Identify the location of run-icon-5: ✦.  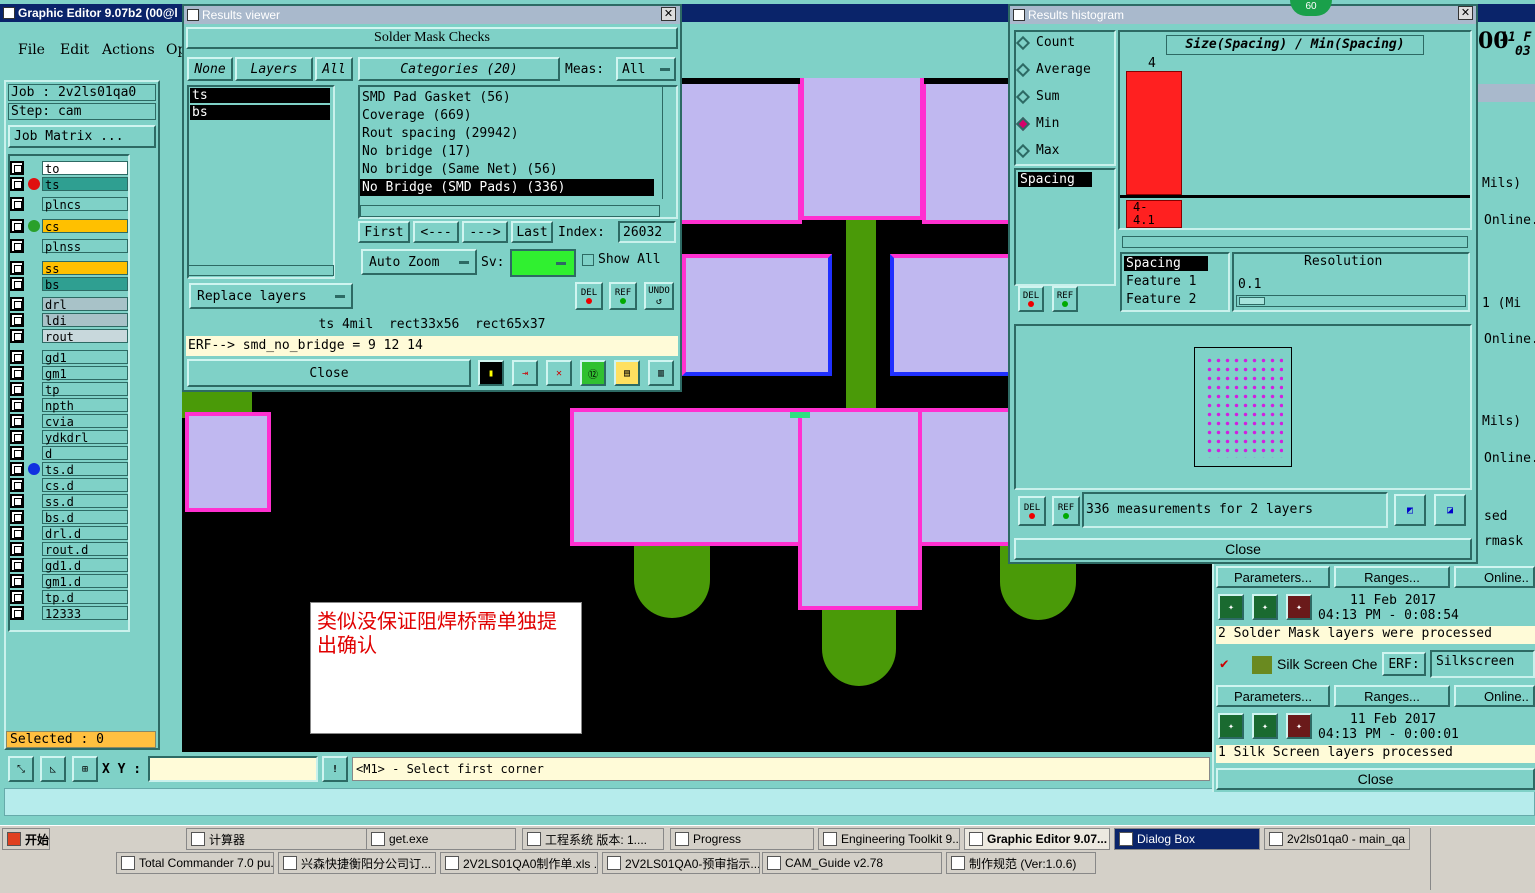
(1265, 726).